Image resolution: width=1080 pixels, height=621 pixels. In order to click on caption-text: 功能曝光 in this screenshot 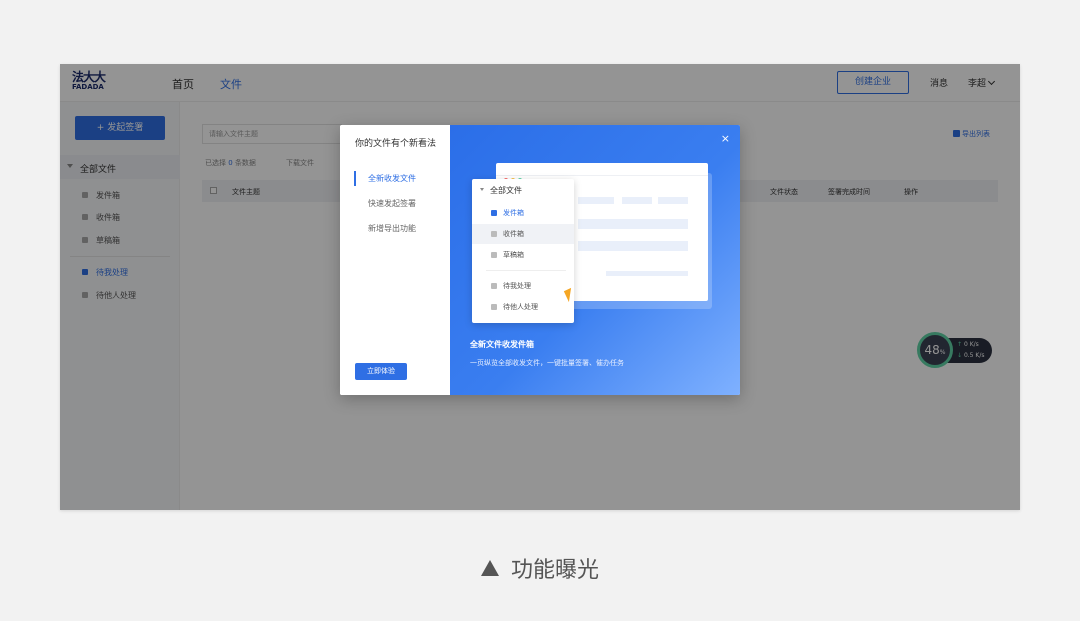, I will do `click(554, 570)`.